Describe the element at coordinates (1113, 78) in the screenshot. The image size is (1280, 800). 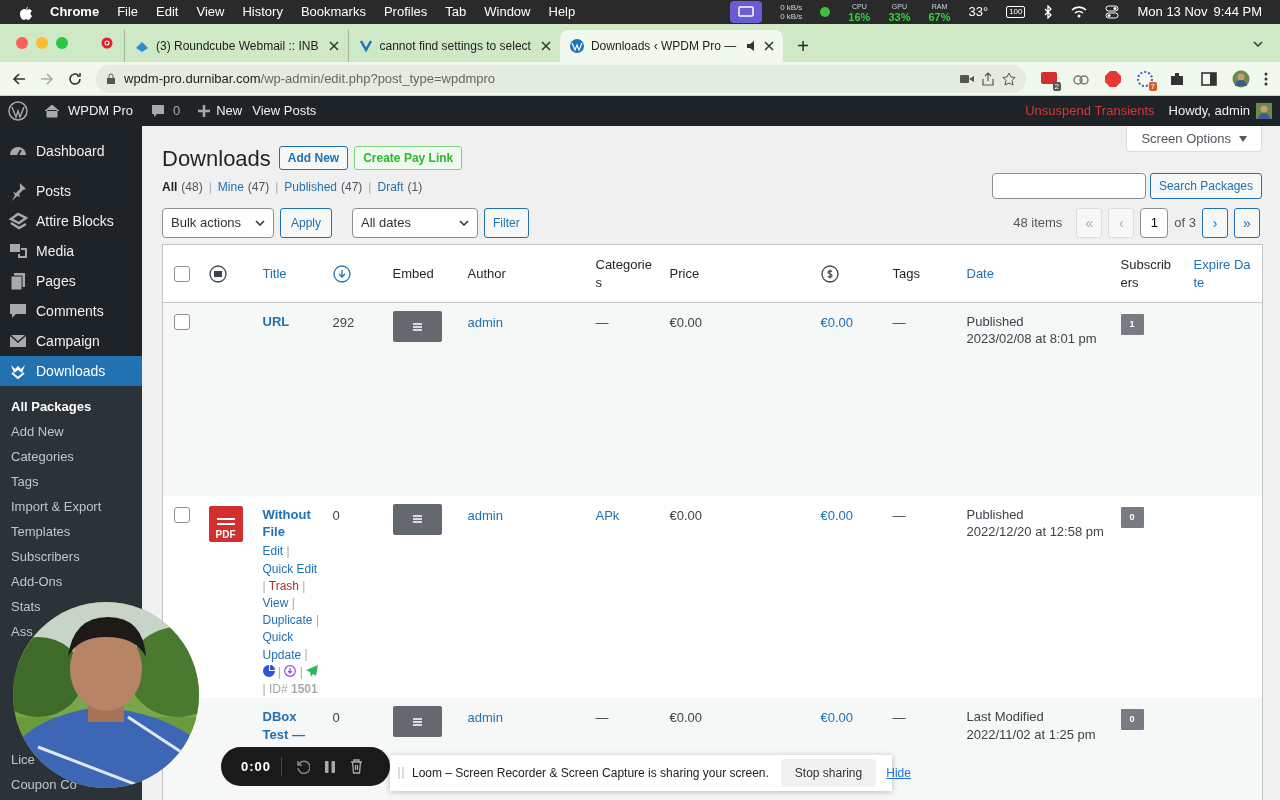
I see `ad-block-icon` at that location.